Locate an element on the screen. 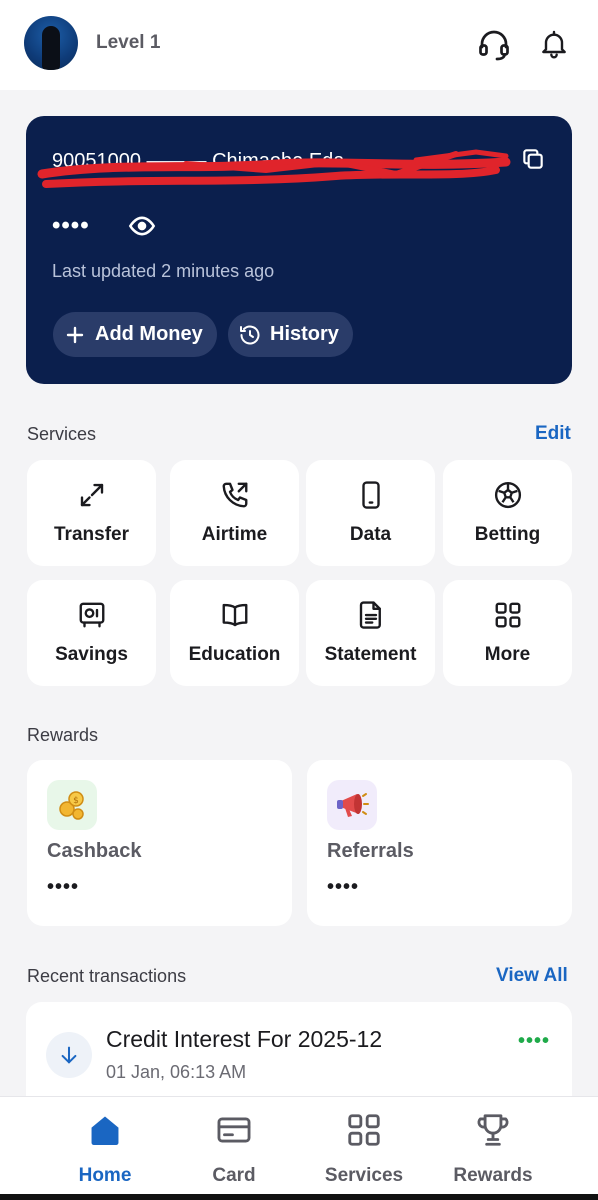  recent-transactions-title: Recent transactions is located at coordinates (107, 976).